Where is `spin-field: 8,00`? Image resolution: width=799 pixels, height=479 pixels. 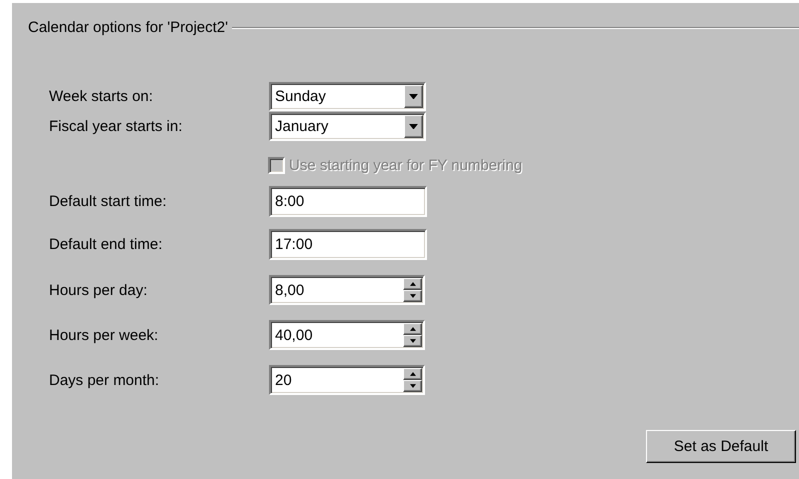
spin-field: 8,00 is located at coordinates (347, 290).